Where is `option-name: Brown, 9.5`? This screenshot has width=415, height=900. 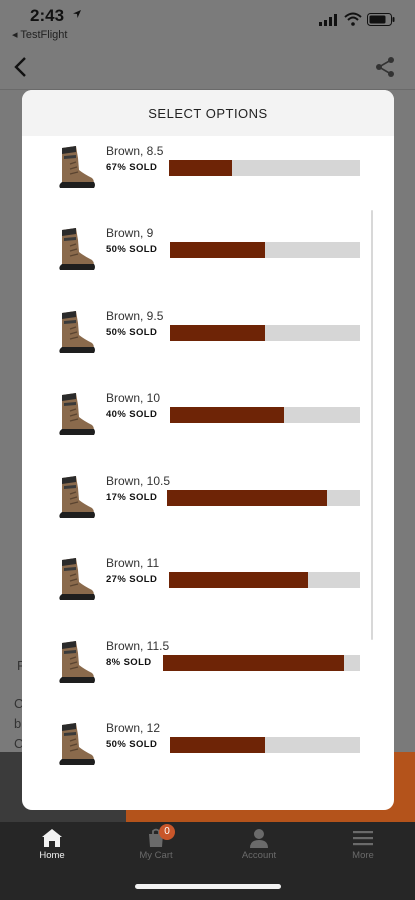
option-name: Brown, 9.5 is located at coordinates (135, 316).